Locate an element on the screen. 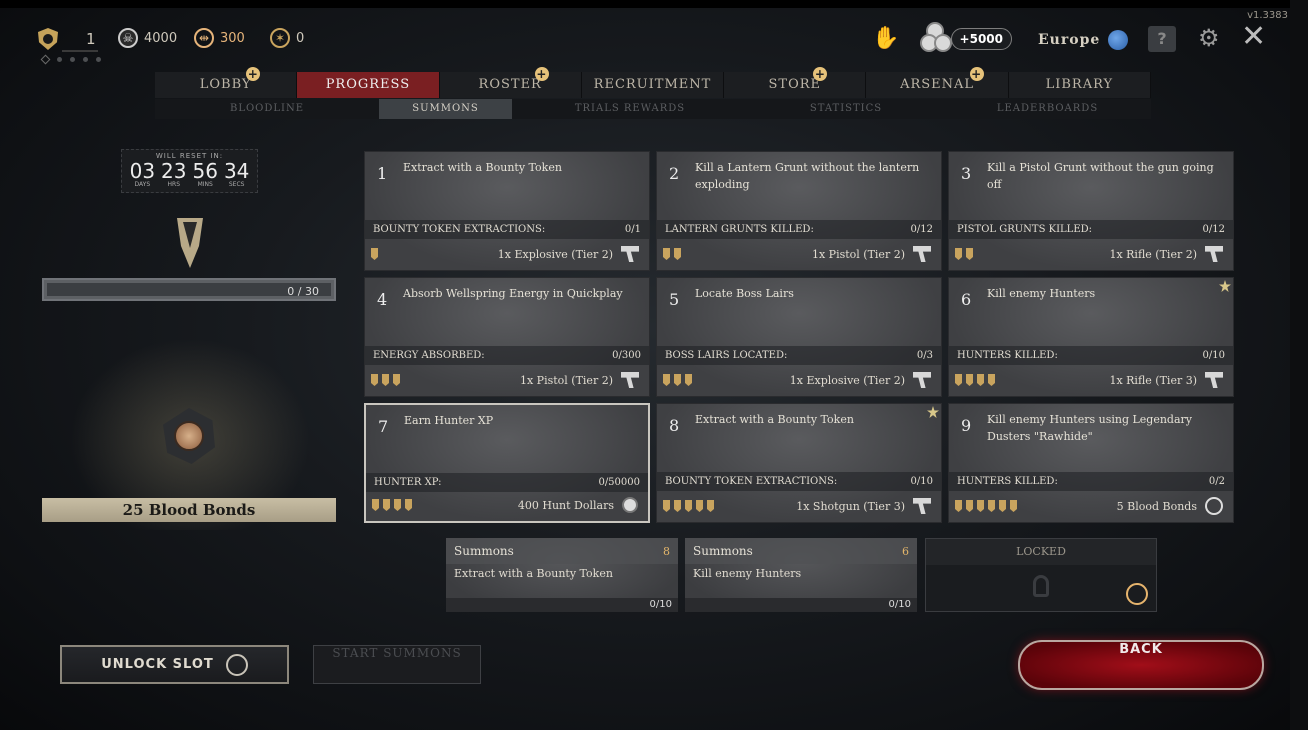 The image size is (1308, 730). bonus-value: +5000 is located at coordinates (981, 39).